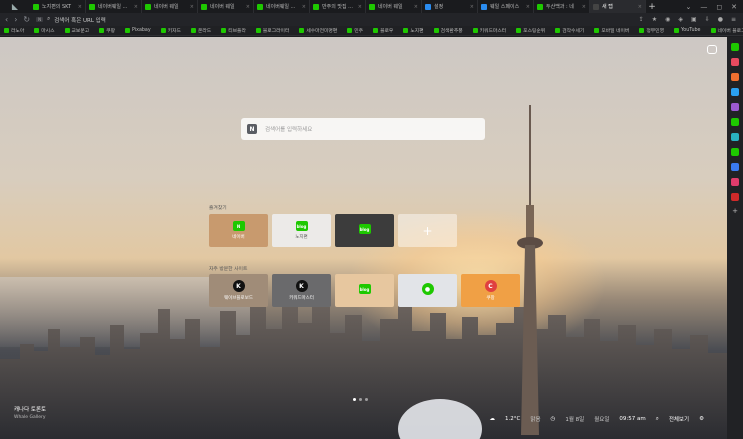  What do you see at coordinates (654, 19) in the screenshot?
I see `bookmark-star-icon: ★` at bounding box center [654, 19].